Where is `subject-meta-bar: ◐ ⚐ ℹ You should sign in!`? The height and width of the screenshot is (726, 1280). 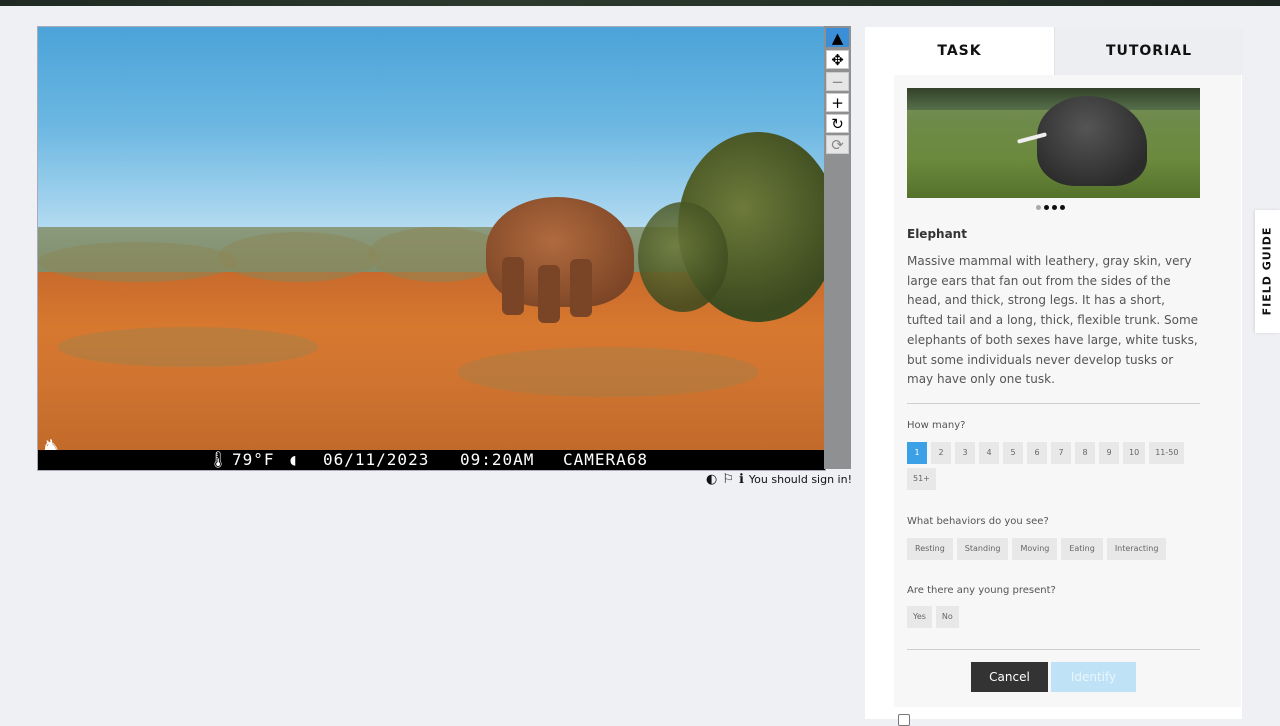 subject-meta-bar: ◐ ⚐ ℹ You should sign in! is located at coordinates (771, 479).